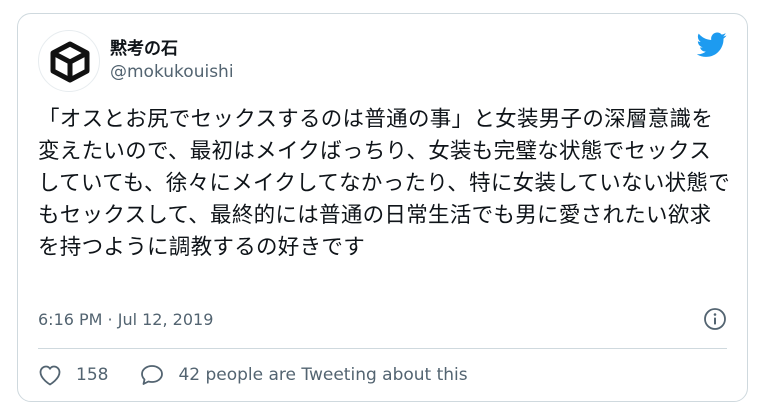  I want to click on tweet-actions: 158 42 people are Tweeting about this, so click(253, 375).